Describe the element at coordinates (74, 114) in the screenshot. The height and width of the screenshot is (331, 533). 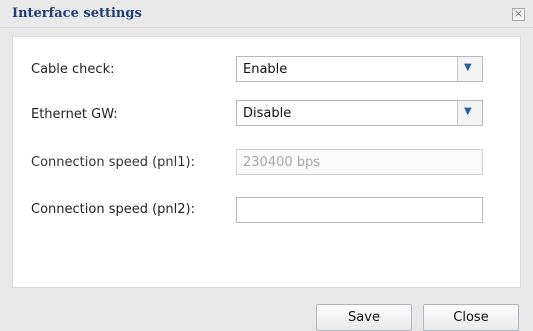
I see `ethernet-gw-label: Ethernet GW:` at that location.